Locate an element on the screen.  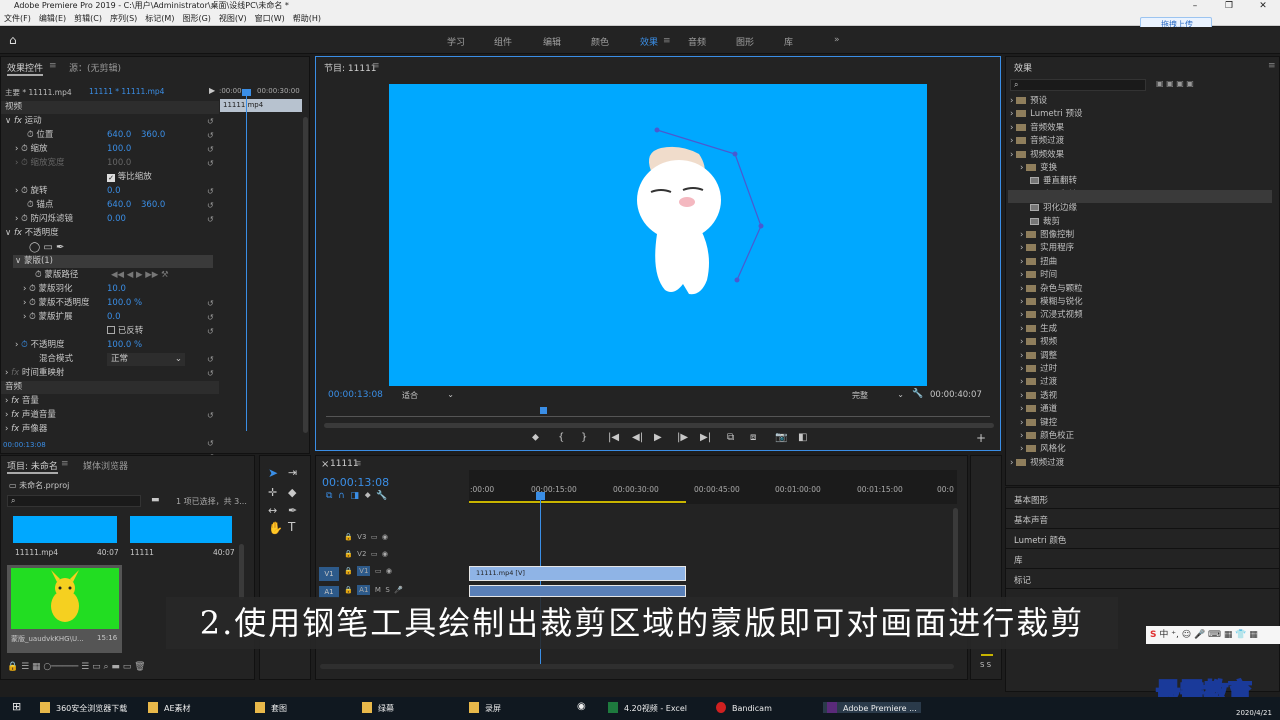
menu-window: 窗口(W) is located at coordinates (270, 18).